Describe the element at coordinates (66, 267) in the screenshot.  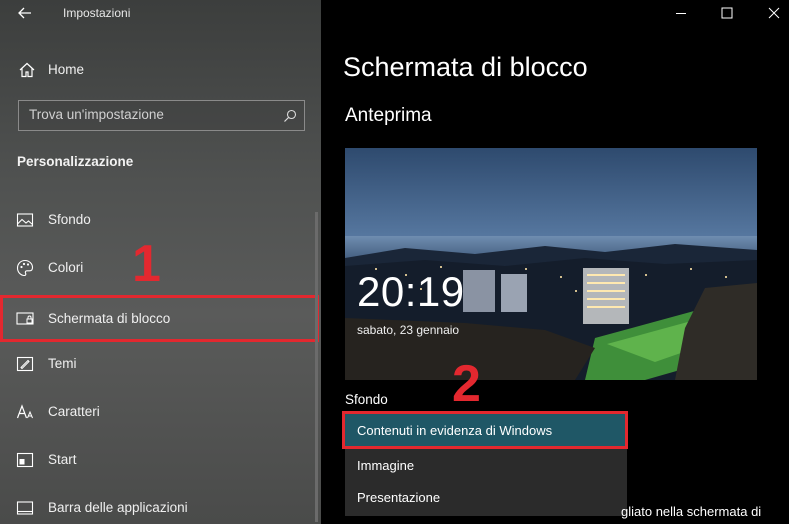
I see `sidebar-item-label: Colori` at that location.